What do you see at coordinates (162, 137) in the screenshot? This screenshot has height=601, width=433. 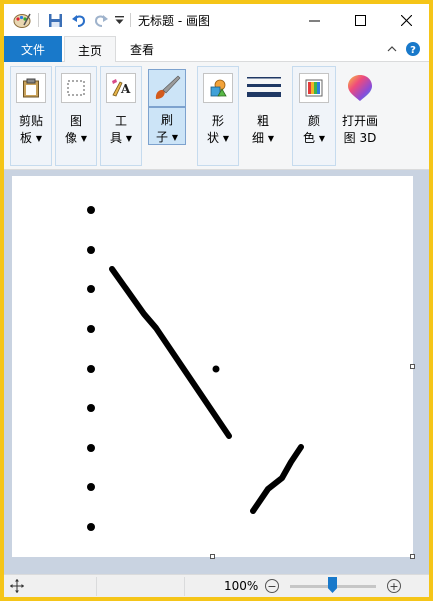 I see `brushes-label-2: 子` at bounding box center [162, 137].